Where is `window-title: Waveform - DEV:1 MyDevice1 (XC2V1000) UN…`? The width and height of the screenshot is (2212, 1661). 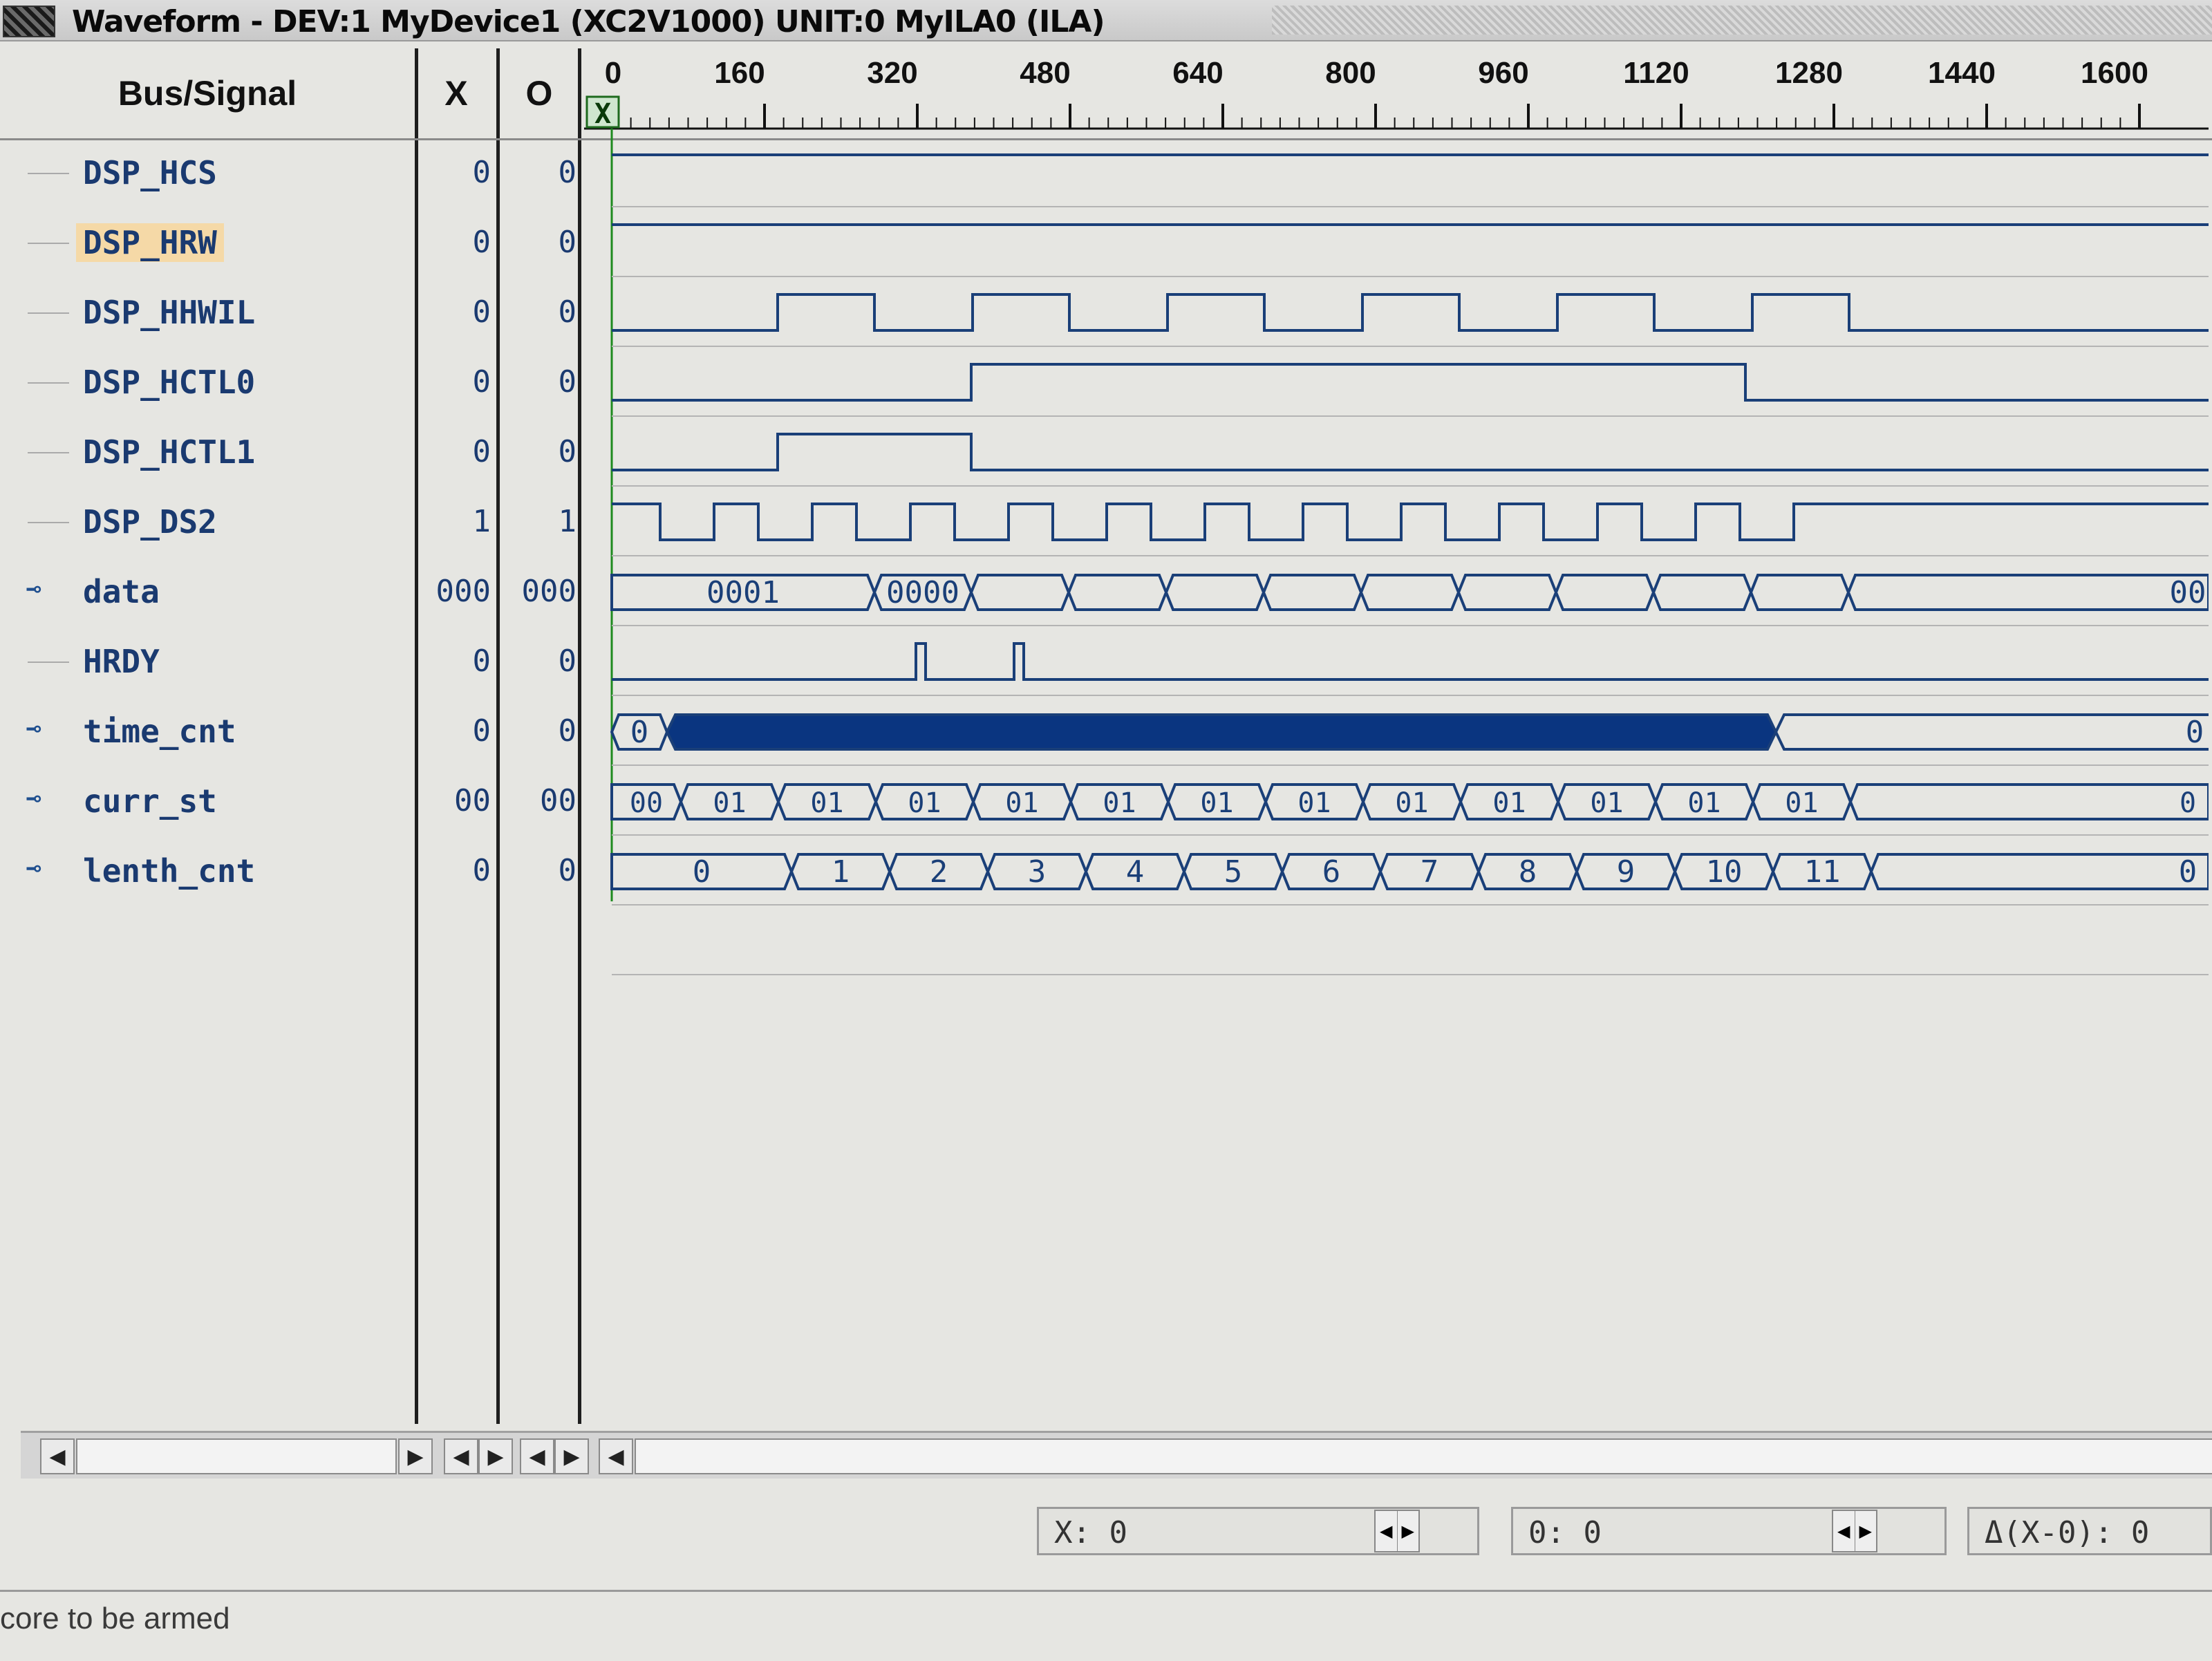
window-title: Waveform - DEV:1 MyDevice1 (XC2V1000) UN… is located at coordinates (588, 21).